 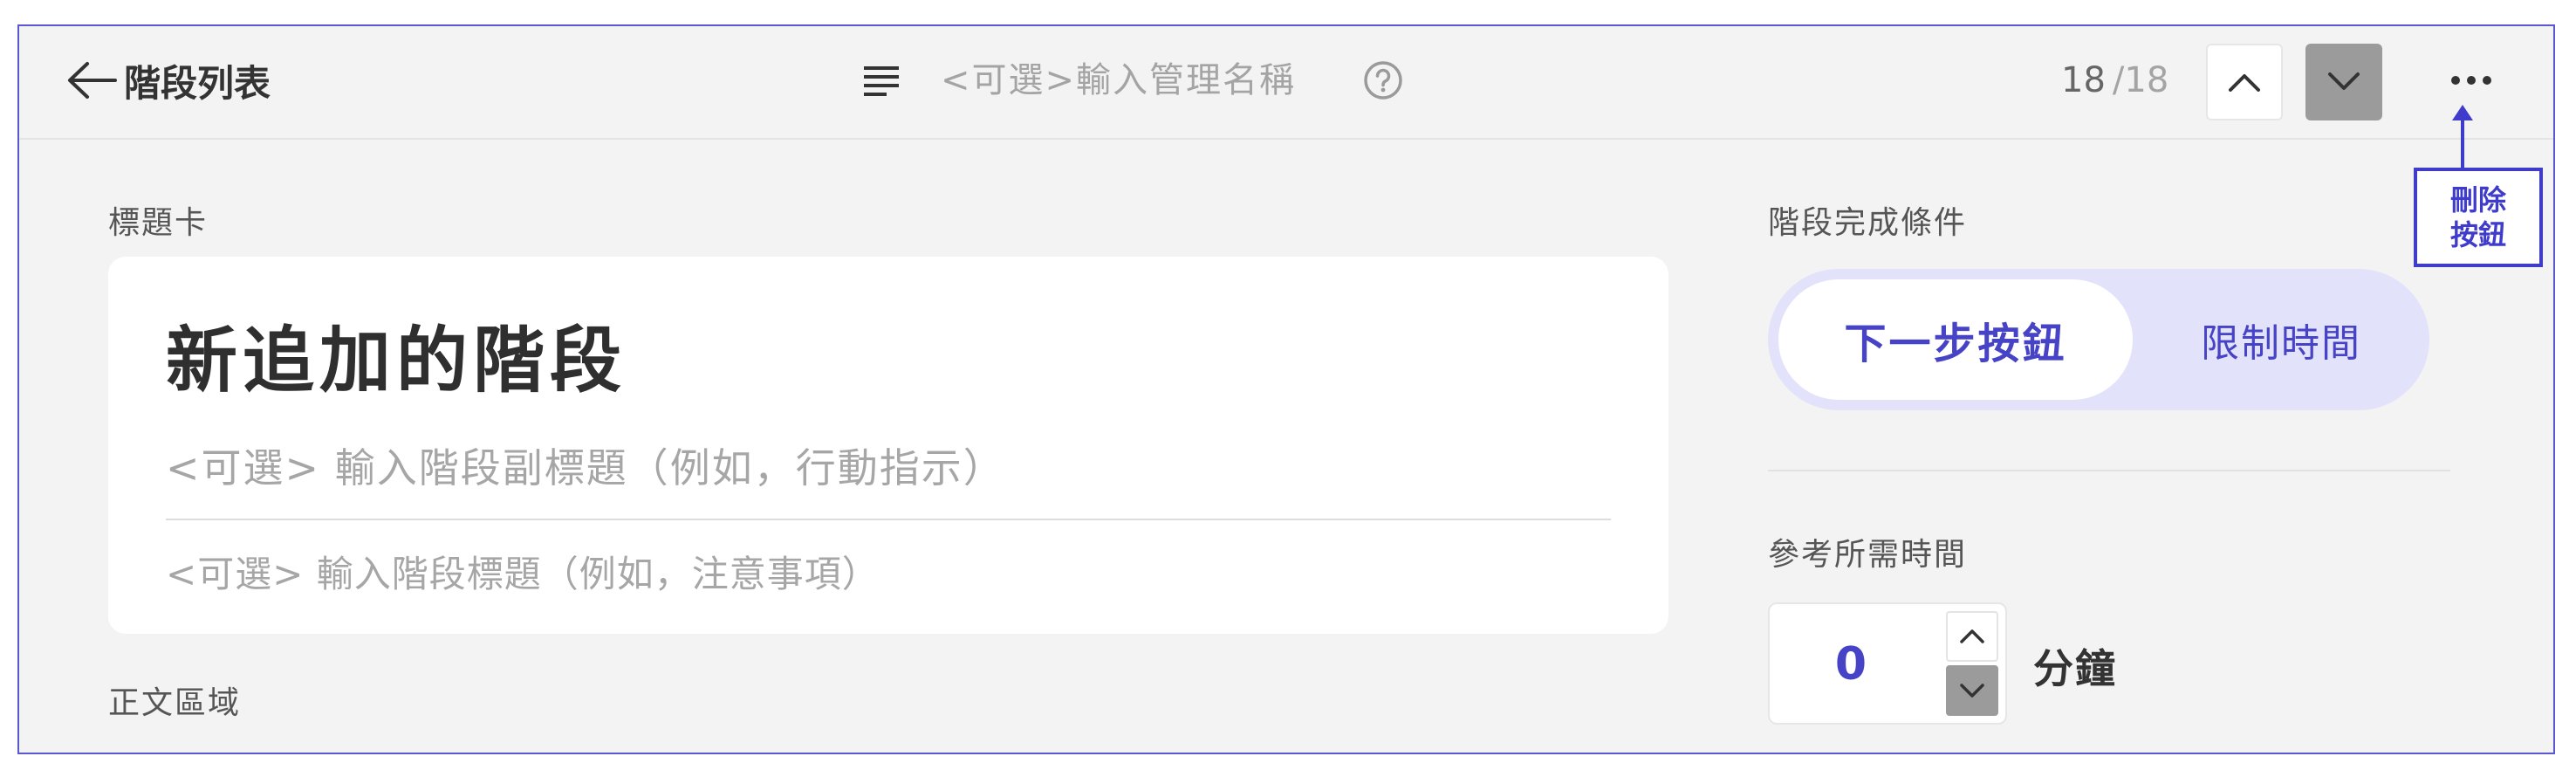 I want to click on body-area-label: 正文區域, so click(x=175, y=703).